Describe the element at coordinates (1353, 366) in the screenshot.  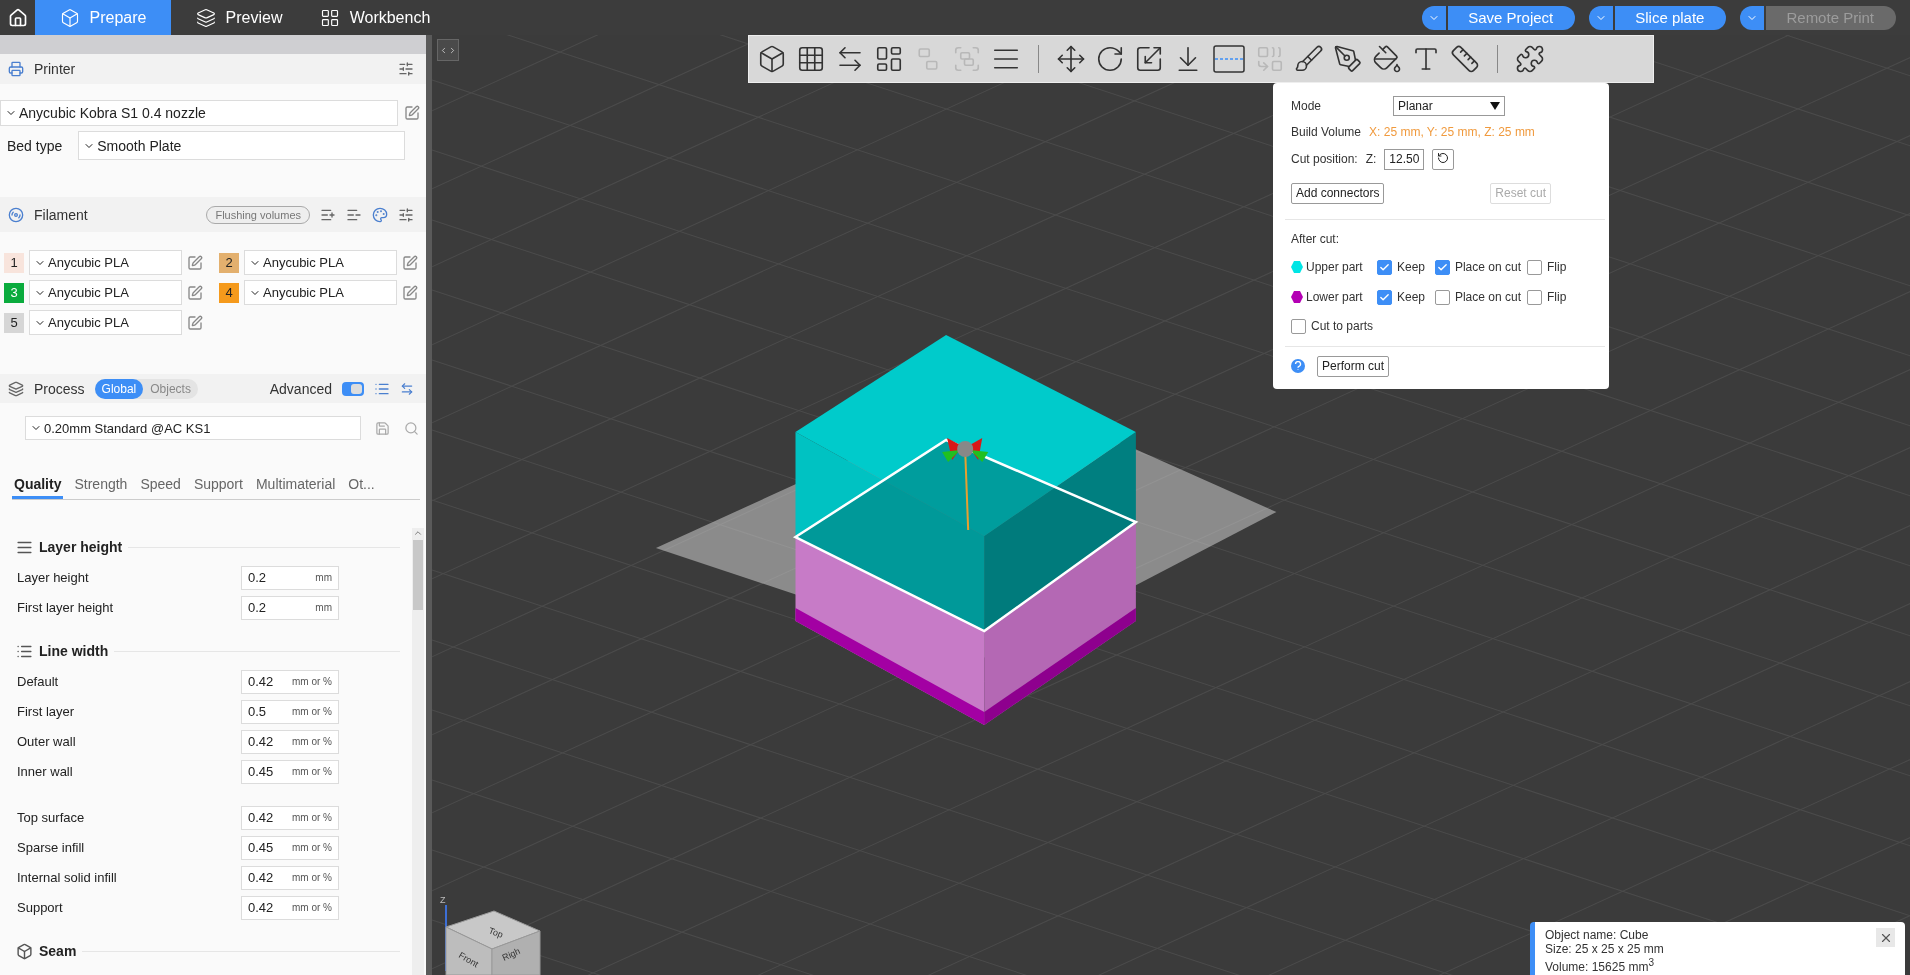
I see `perform-cut-button: Perform cut` at that location.